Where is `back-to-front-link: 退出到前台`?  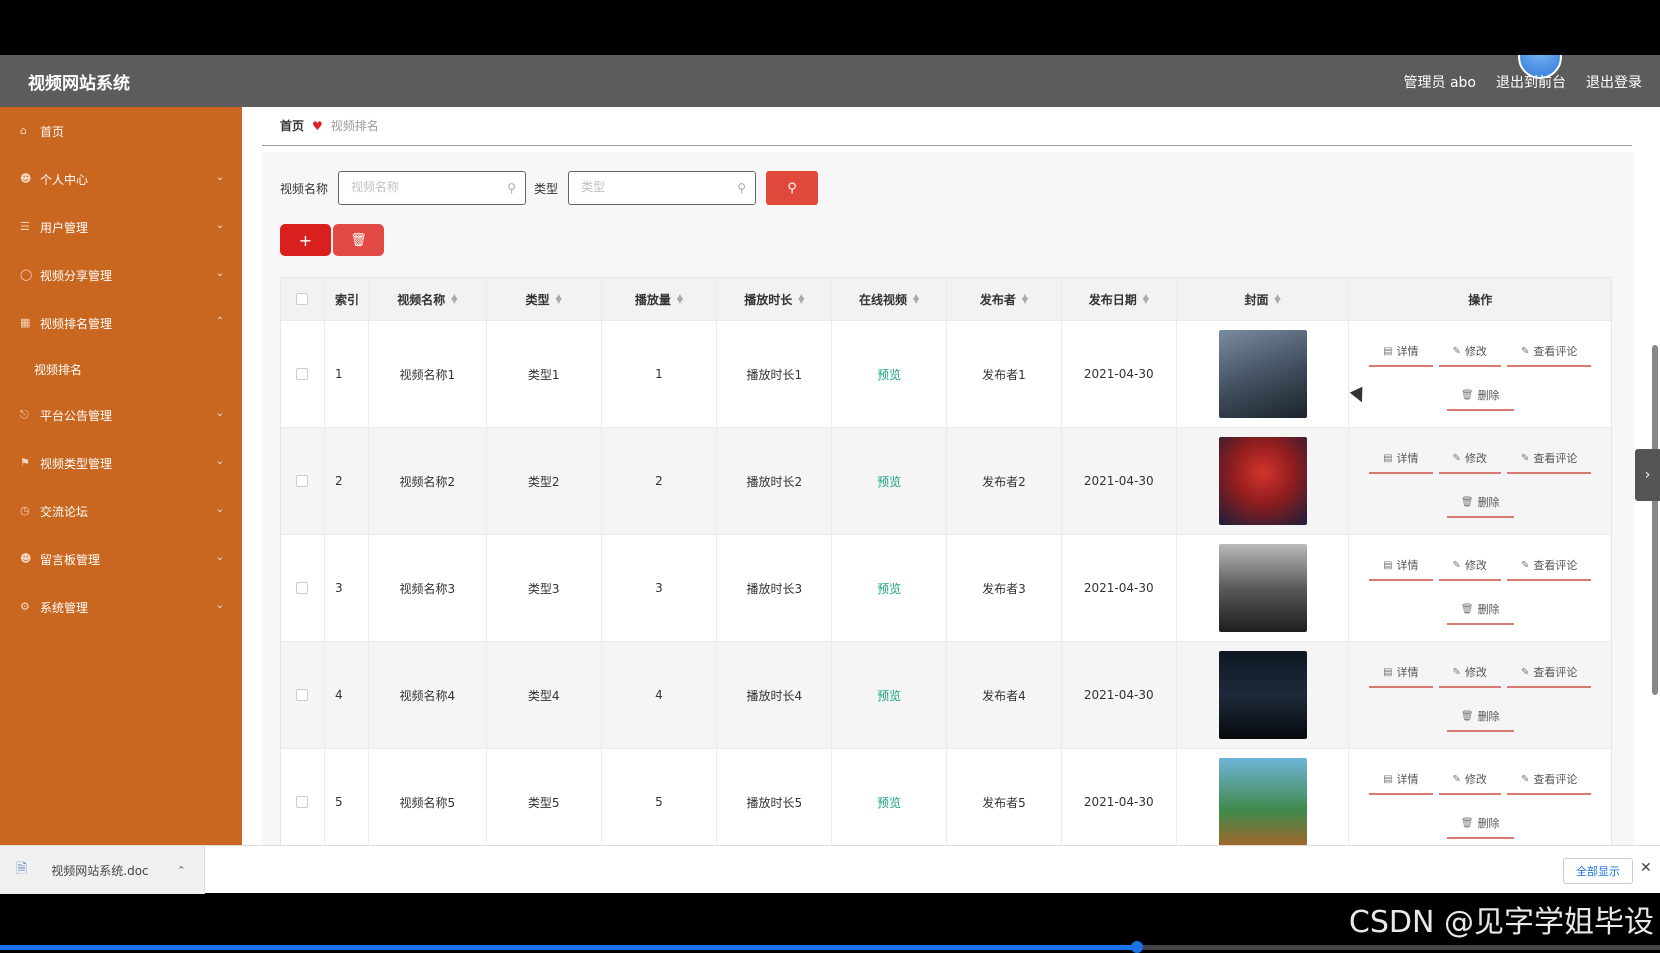 back-to-front-link: 退出到前台 is located at coordinates (1531, 82).